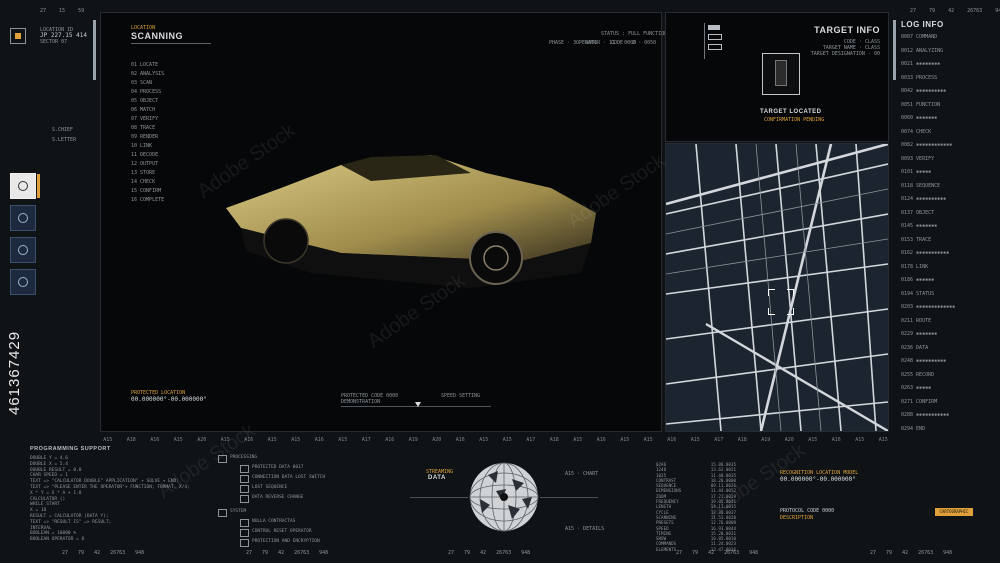  I want to click on log-line: 07 VERIFY, so click(145, 119).